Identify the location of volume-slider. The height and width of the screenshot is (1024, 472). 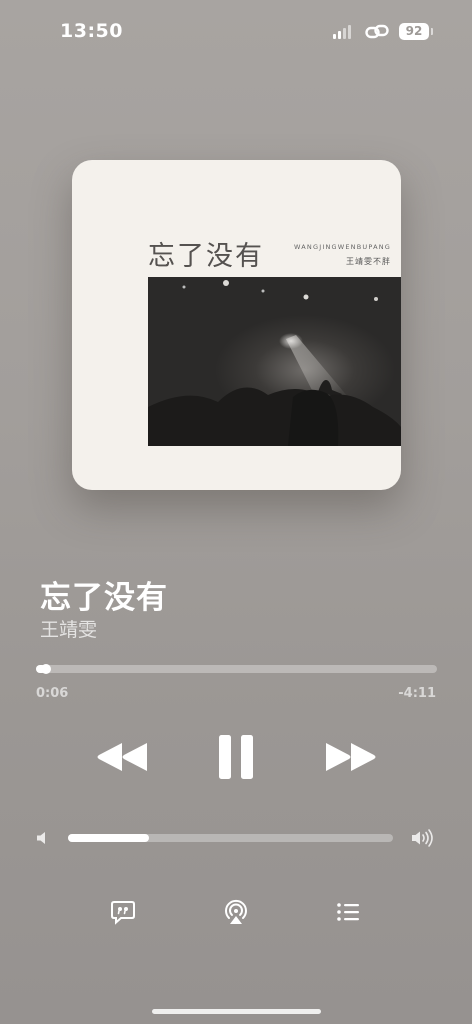
(230, 838).